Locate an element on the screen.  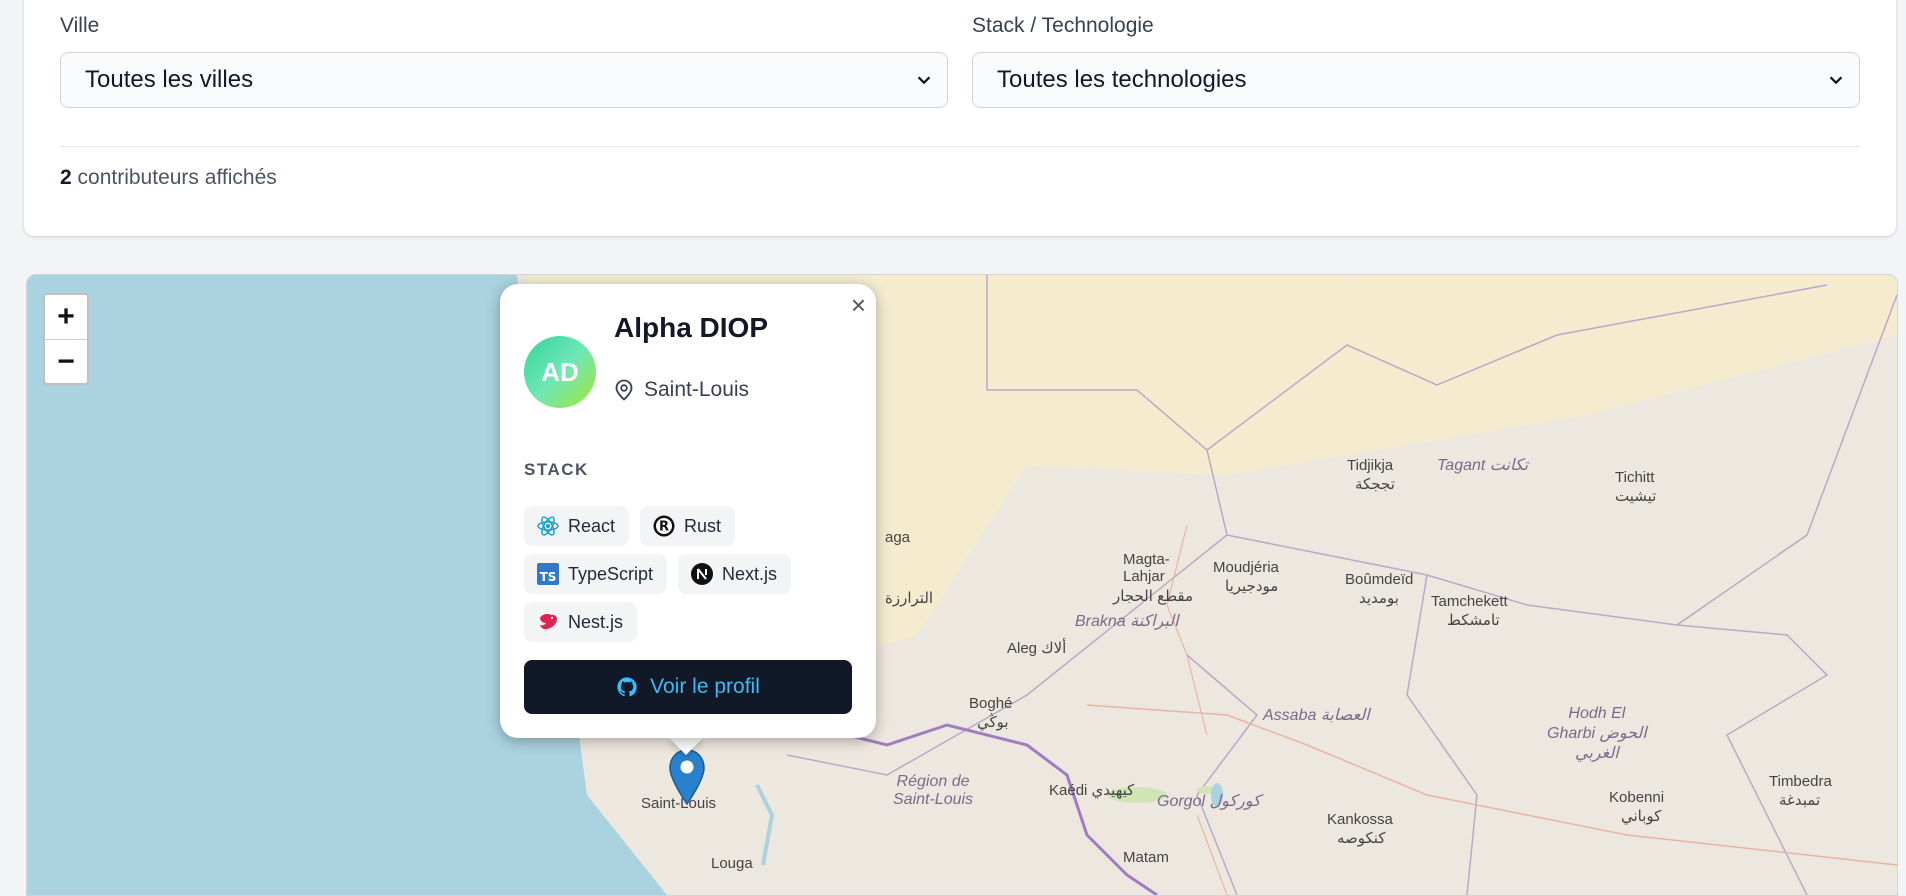
map-label-kankossa-ar: كنكوصه is located at coordinates (1361, 838).